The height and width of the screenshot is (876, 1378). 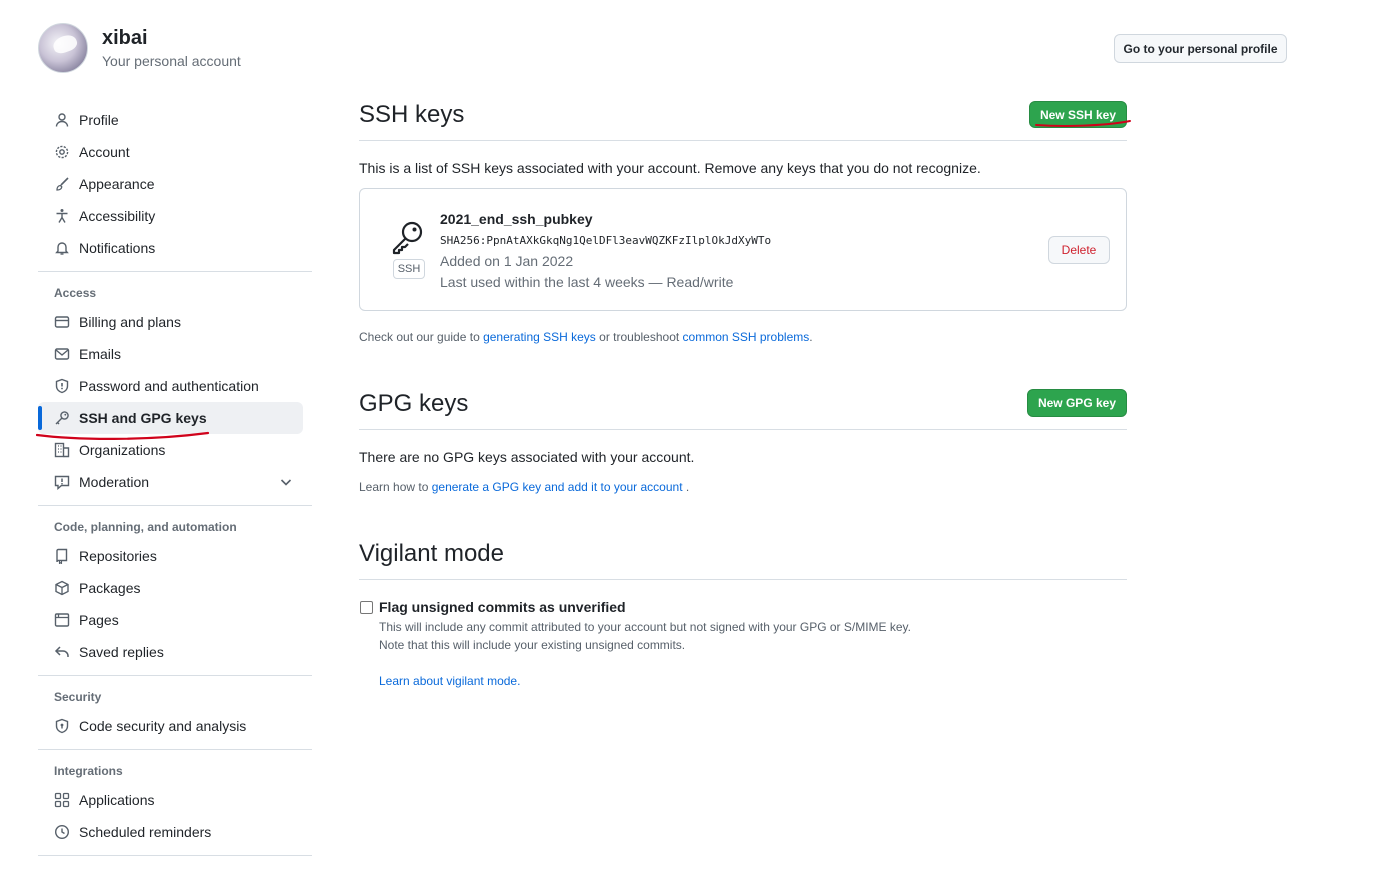 What do you see at coordinates (62, 620) in the screenshot?
I see `browser-icon` at bounding box center [62, 620].